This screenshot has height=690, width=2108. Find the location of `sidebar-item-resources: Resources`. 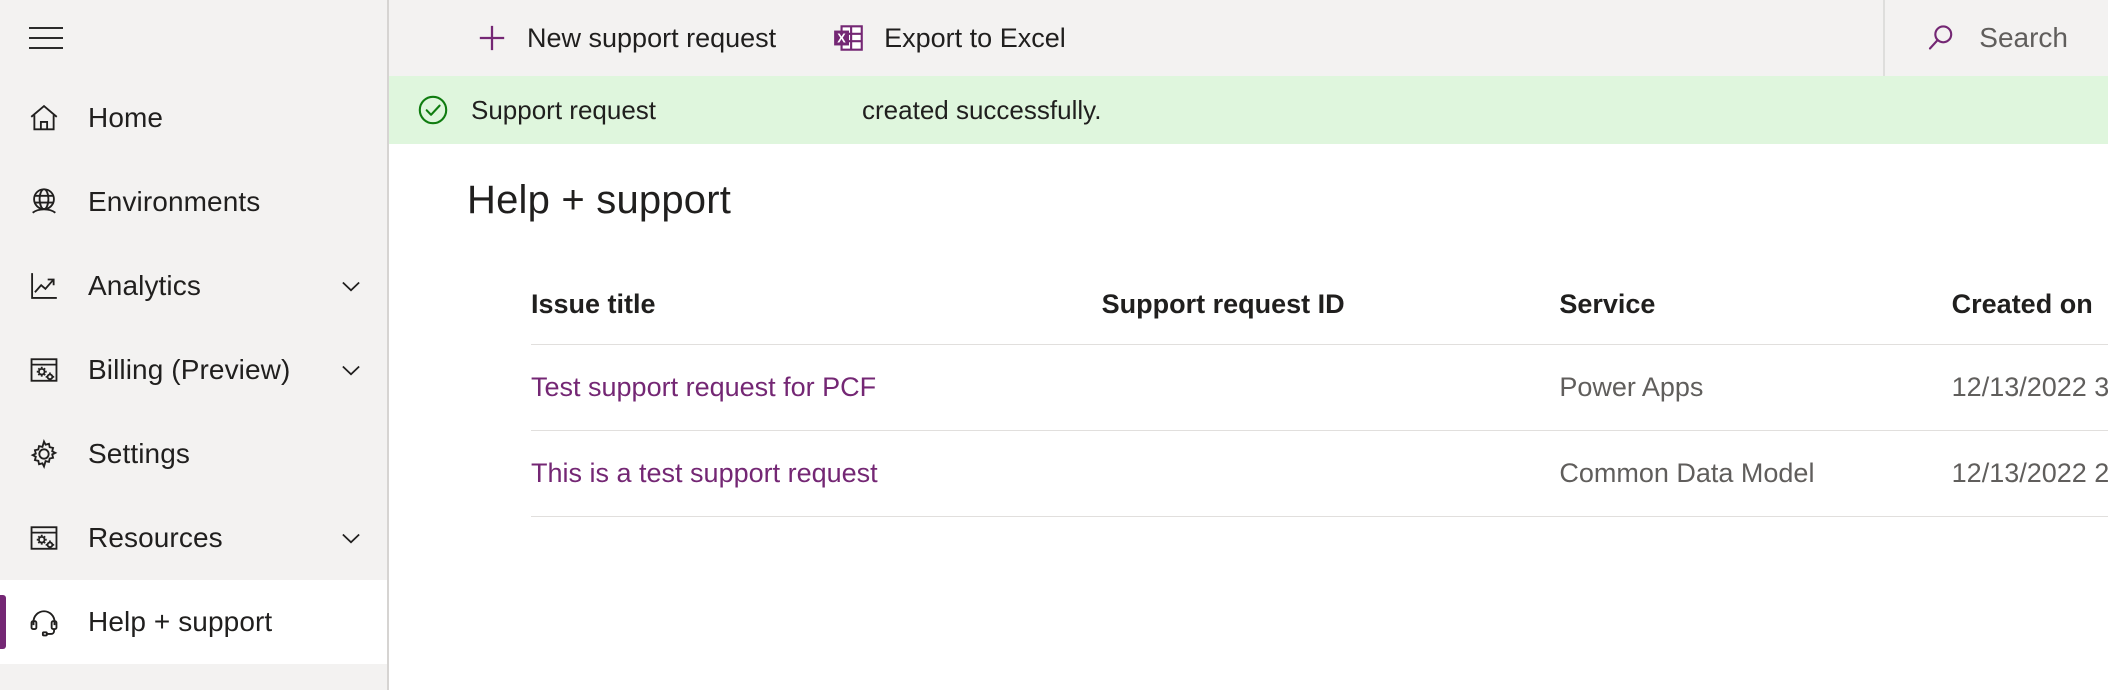

sidebar-item-resources: Resources is located at coordinates (193, 538).